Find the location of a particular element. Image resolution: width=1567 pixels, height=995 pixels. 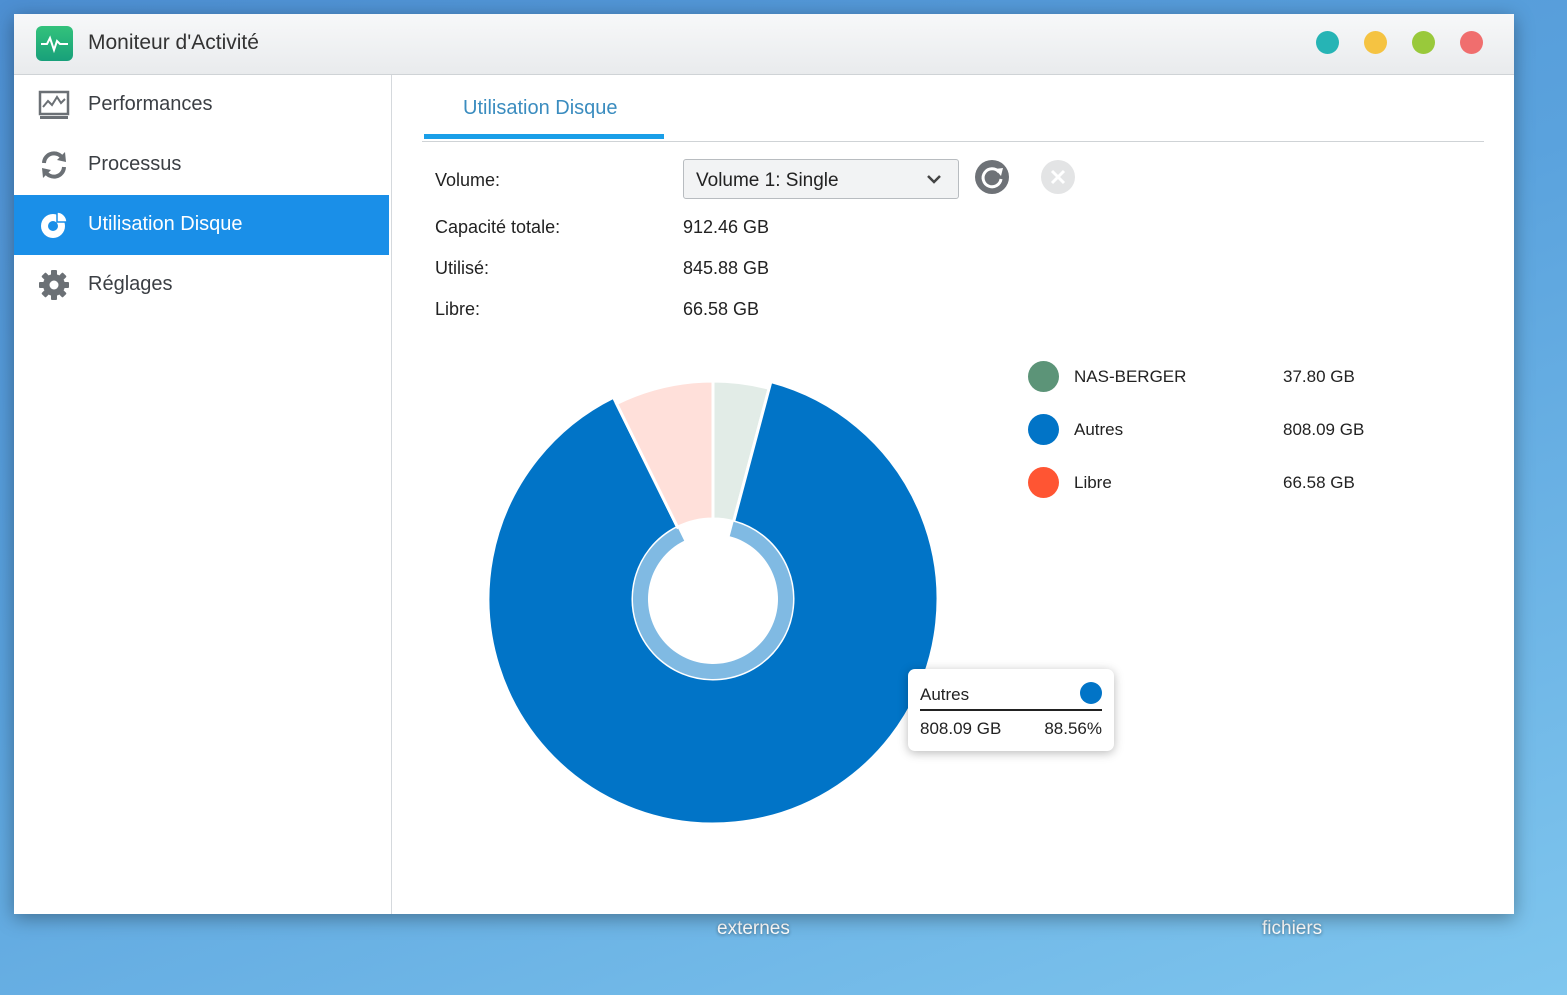

chevron-down-icon is located at coordinates (934, 179).